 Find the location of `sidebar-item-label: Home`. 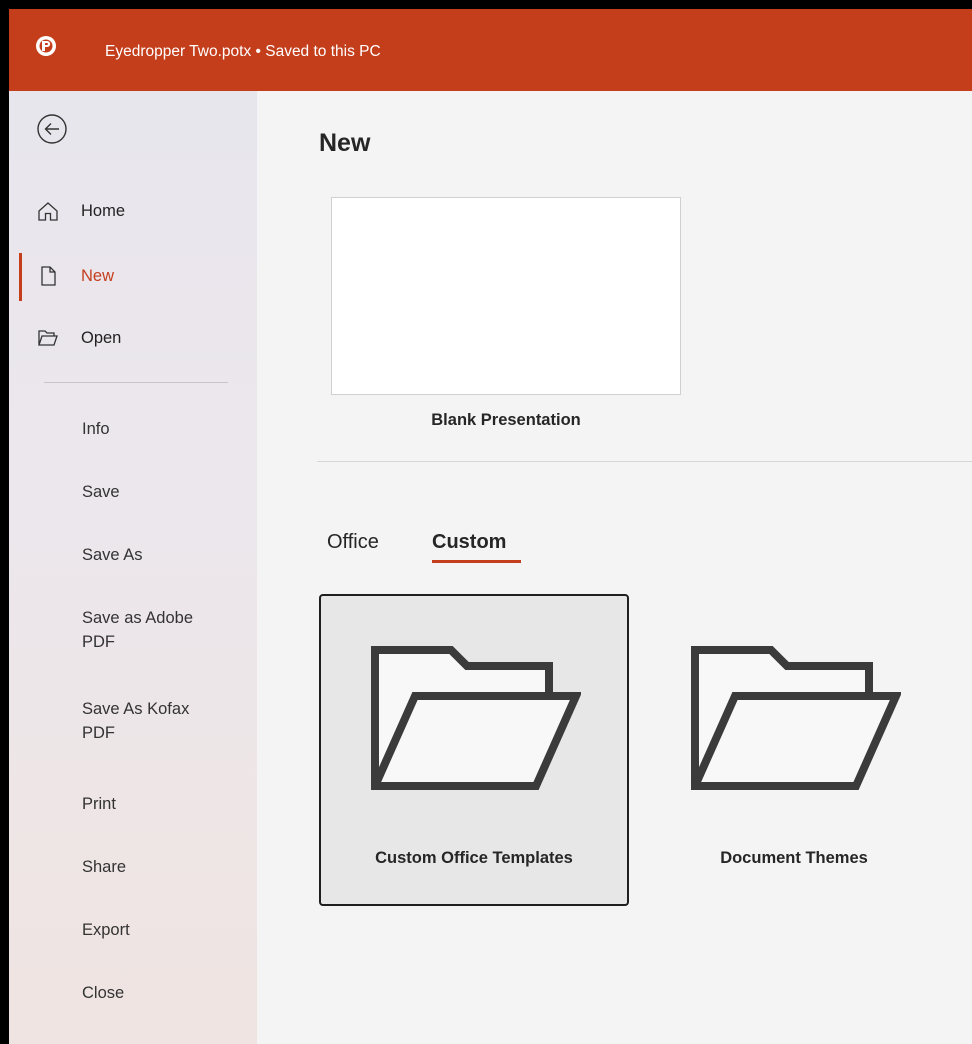

sidebar-item-label: Home is located at coordinates (103, 211).